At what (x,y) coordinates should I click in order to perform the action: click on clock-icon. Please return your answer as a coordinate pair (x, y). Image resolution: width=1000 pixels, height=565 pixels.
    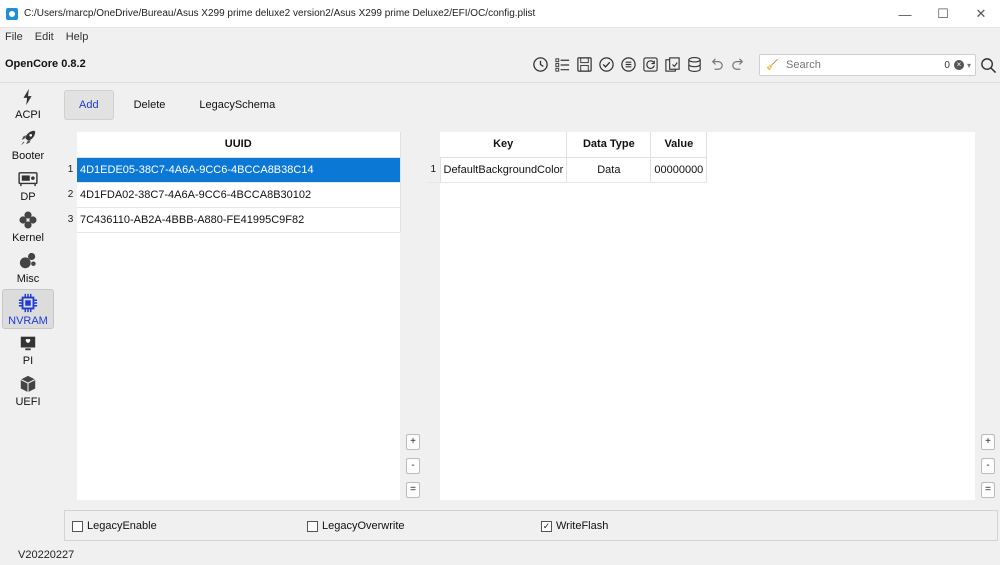
    Looking at the image, I should click on (540, 64).